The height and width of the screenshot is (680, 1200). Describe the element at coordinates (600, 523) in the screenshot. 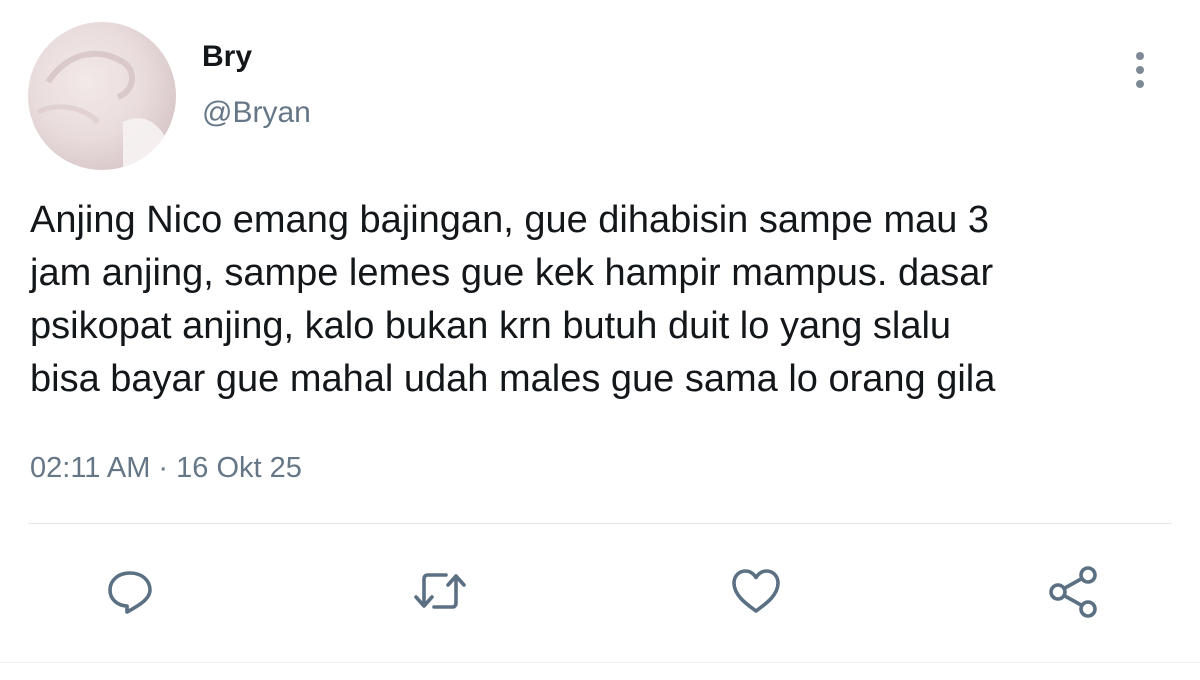

I see `divider` at that location.